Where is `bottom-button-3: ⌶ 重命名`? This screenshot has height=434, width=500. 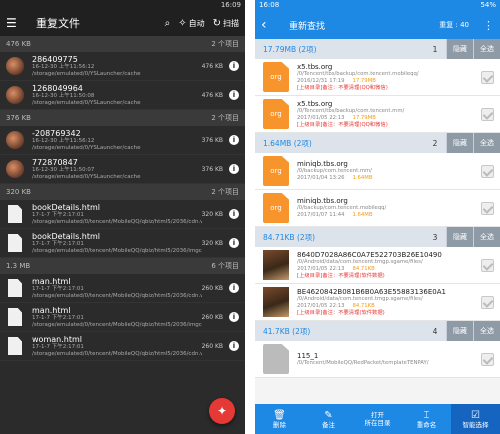
bottom-button-3: ⌶ 重命名 is located at coordinates (426, 419).